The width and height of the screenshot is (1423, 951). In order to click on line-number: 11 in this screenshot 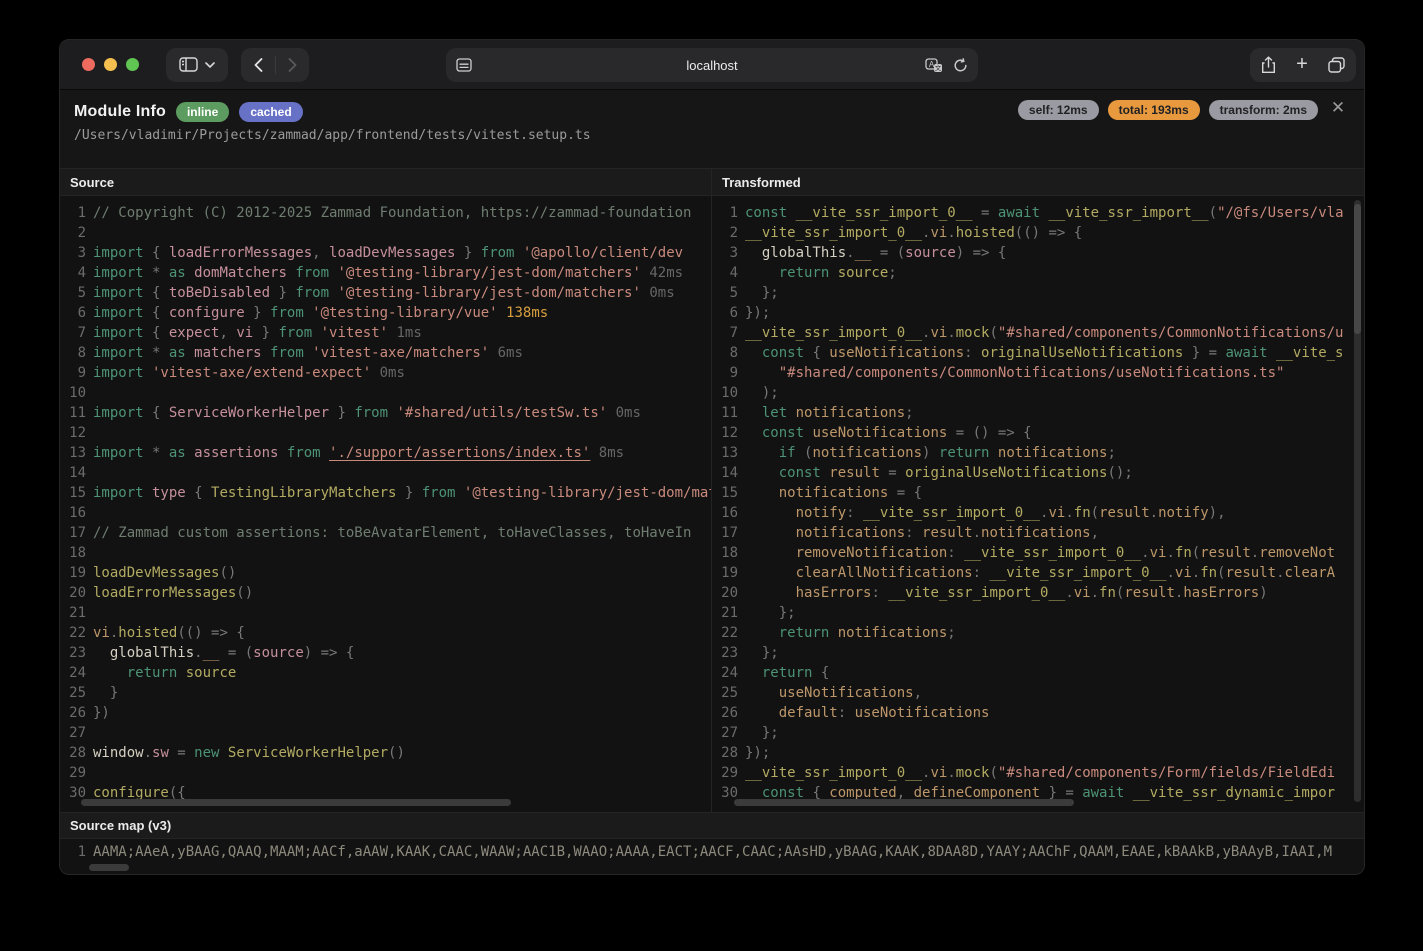, I will do `click(729, 413)`.